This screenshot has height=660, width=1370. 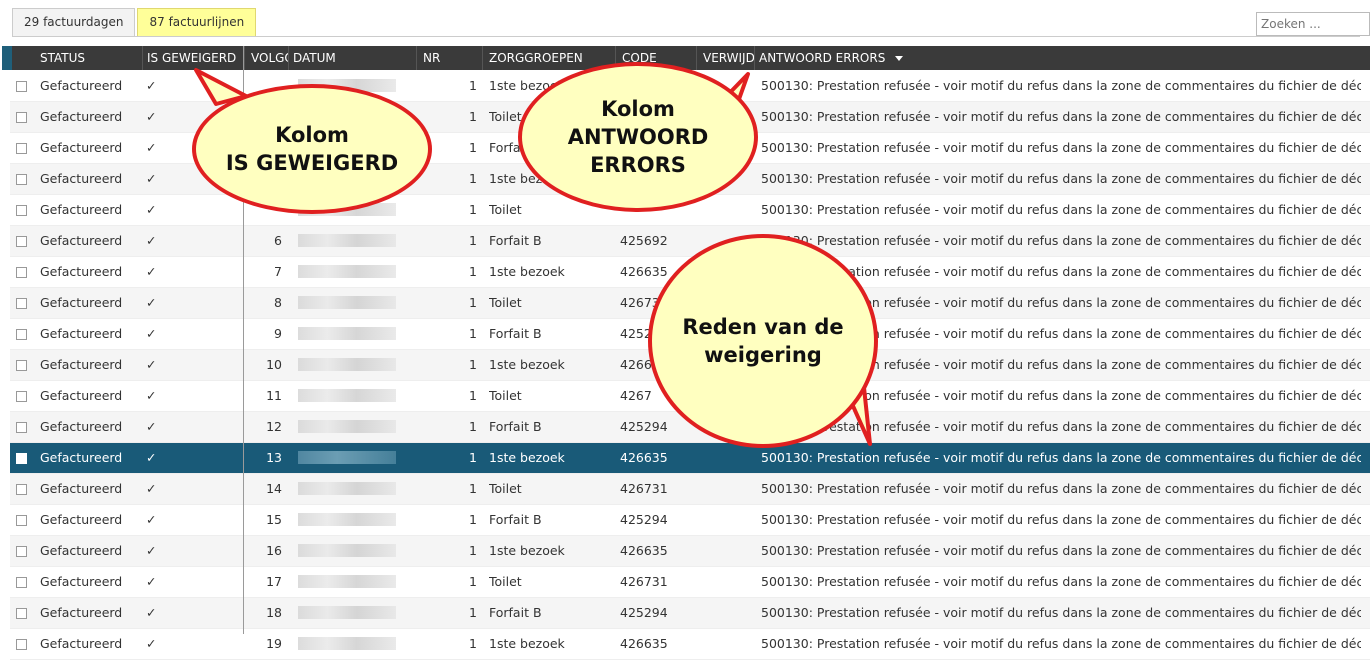 I want to click on callout-errors-line2: ANTWOORD, so click(x=638, y=137).